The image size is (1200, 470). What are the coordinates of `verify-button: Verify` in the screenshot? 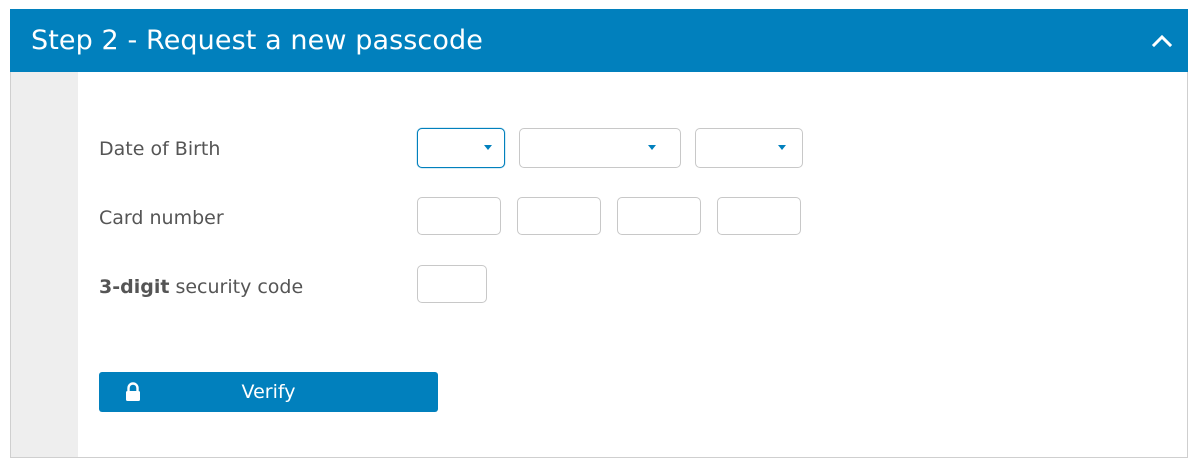 It's located at (268, 392).